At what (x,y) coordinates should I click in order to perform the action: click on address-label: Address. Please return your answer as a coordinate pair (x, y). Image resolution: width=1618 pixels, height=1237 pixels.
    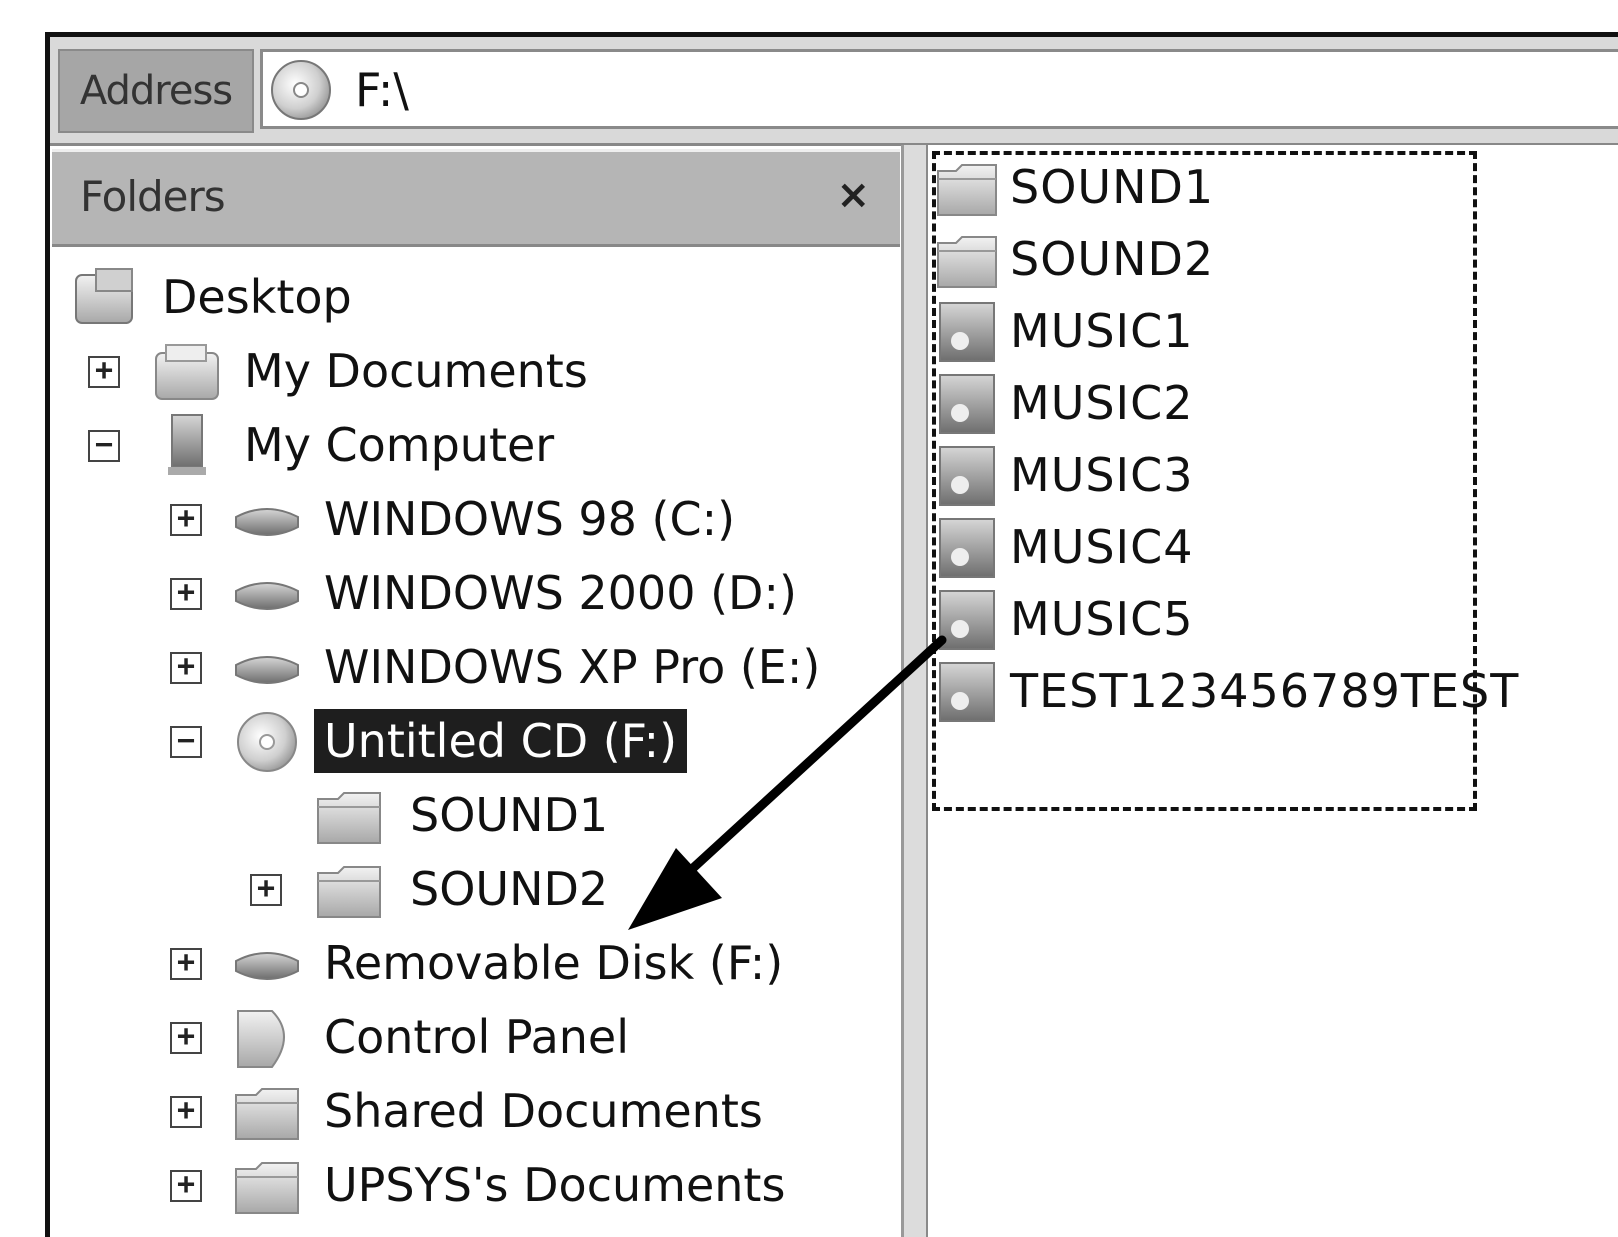
    Looking at the image, I should click on (156, 91).